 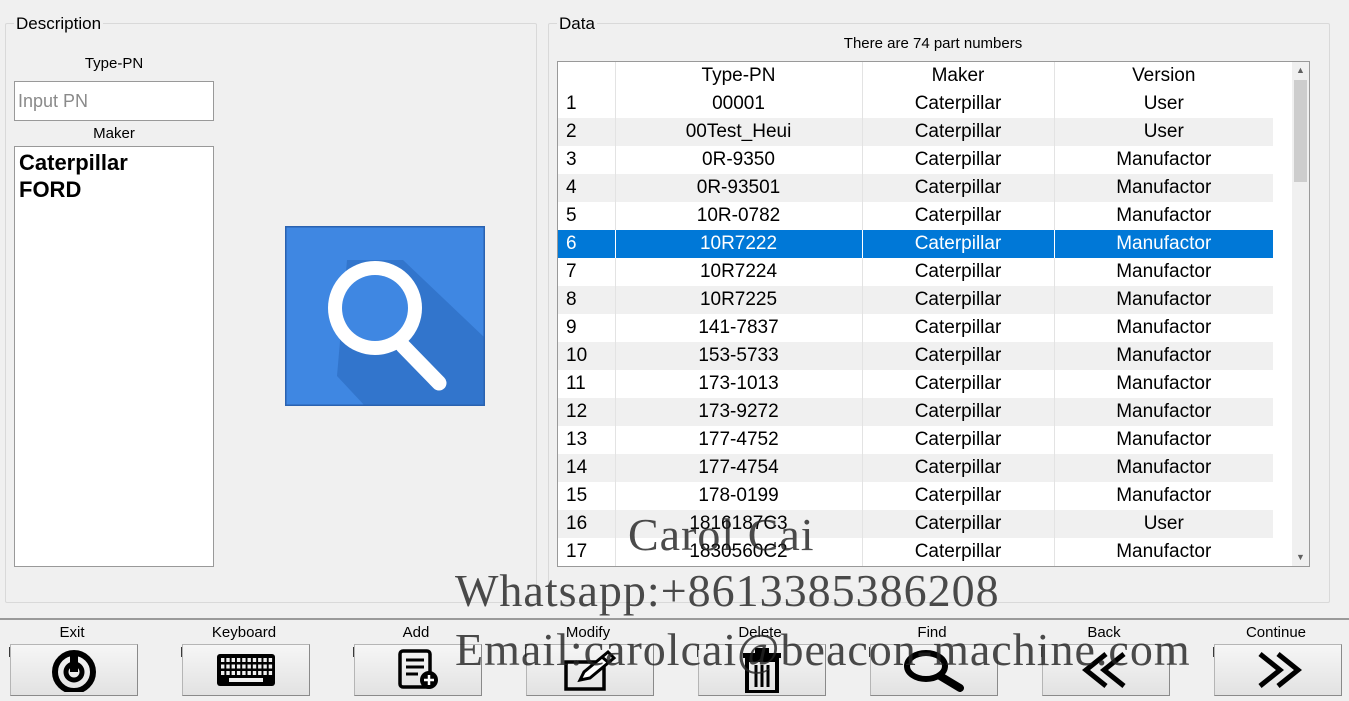 What do you see at coordinates (114, 63) in the screenshot?
I see `typepn-label: Type-PN` at bounding box center [114, 63].